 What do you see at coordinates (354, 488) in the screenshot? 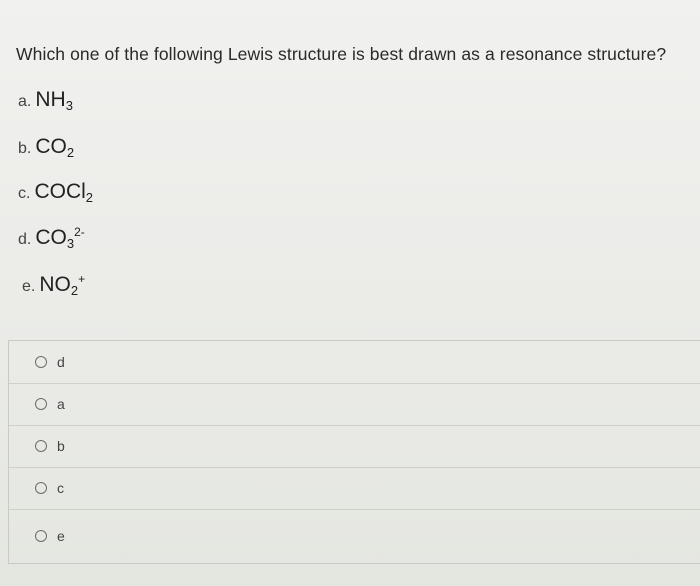
I see `choice-c: c` at bounding box center [354, 488].